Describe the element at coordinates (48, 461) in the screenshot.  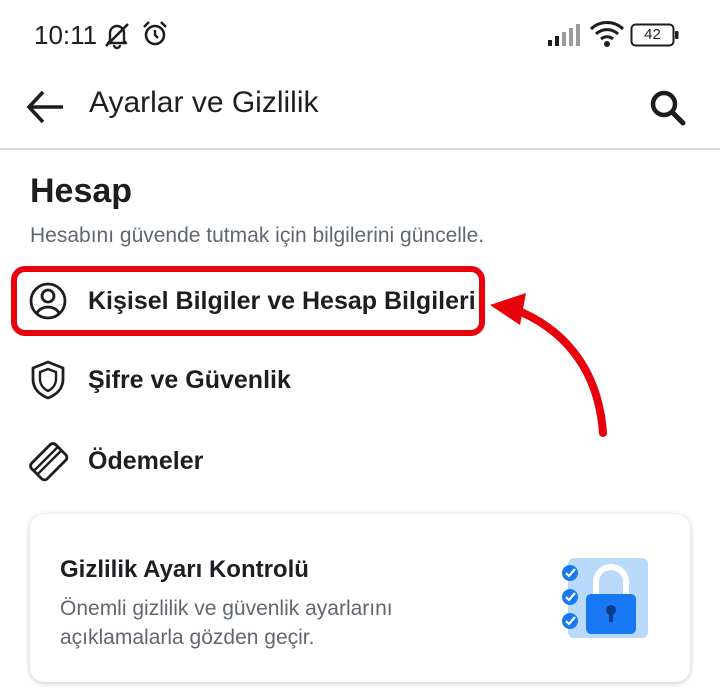
I see `credit-card-icon` at that location.